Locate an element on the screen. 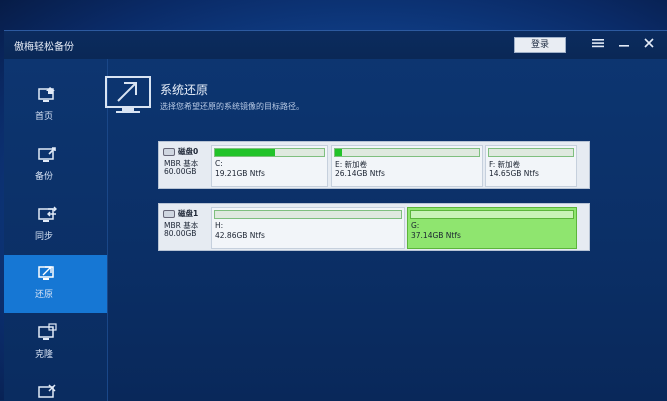 This screenshot has height=401, width=667. page-title: 系统还原 is located at coordinates (184, 90).